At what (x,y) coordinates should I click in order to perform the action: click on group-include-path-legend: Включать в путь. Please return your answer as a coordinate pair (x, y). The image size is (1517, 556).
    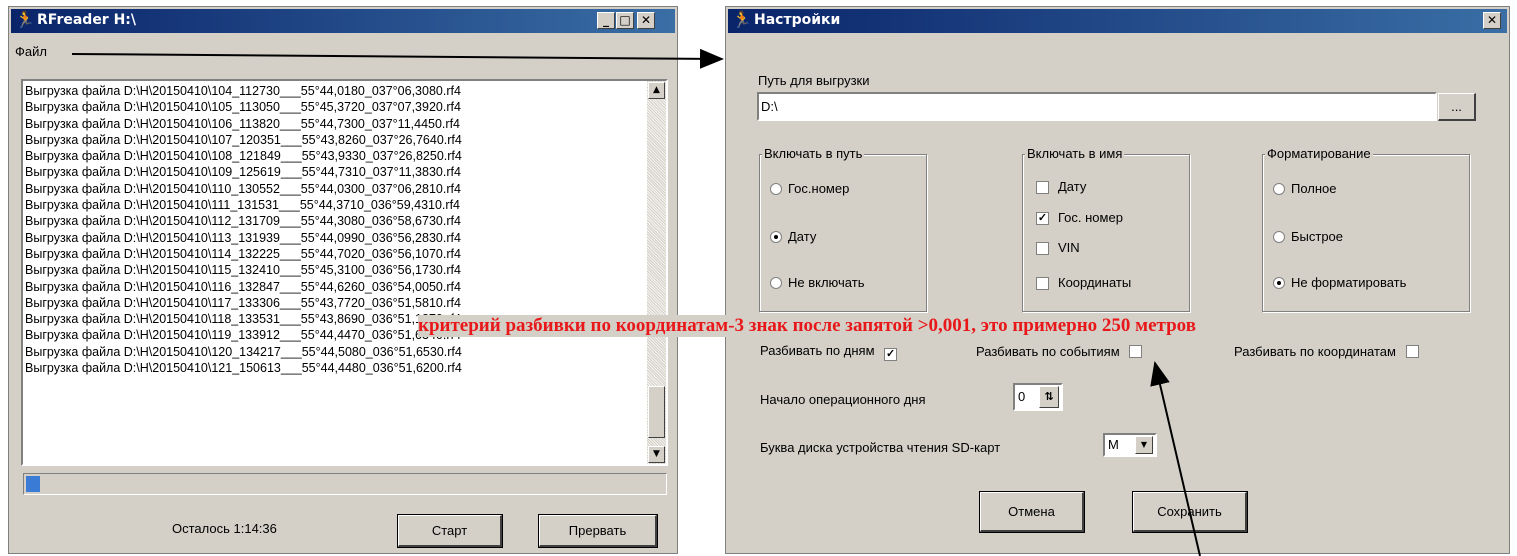
    Looking at the image, I should click on (813, 153).